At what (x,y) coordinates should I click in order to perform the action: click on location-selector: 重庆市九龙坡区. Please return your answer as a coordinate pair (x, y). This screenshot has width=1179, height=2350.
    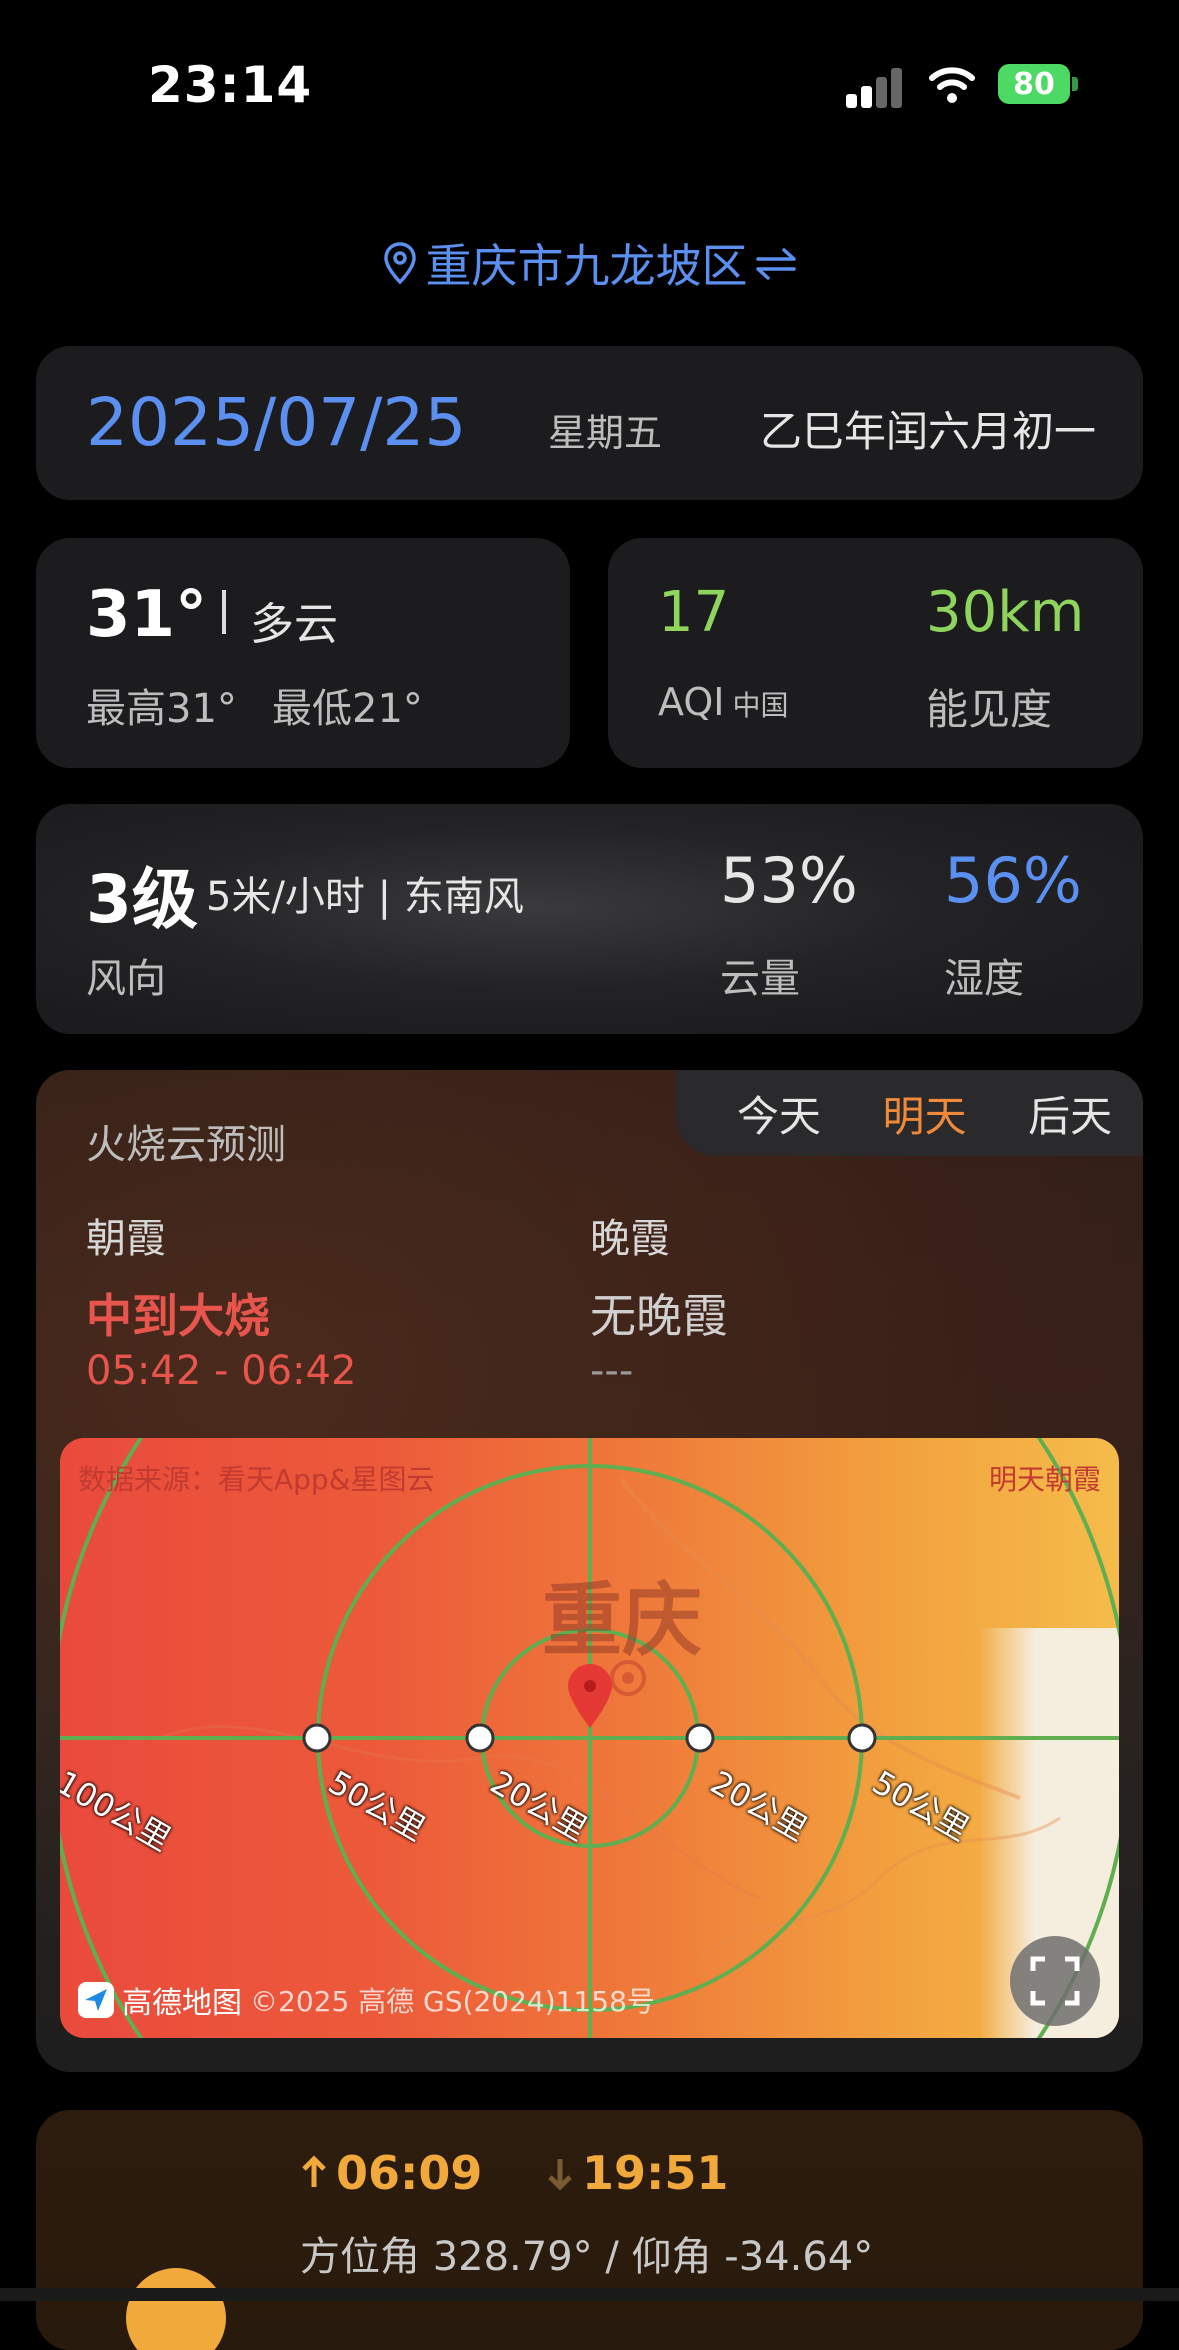
    Looking at the image, I should click on (589, 263).